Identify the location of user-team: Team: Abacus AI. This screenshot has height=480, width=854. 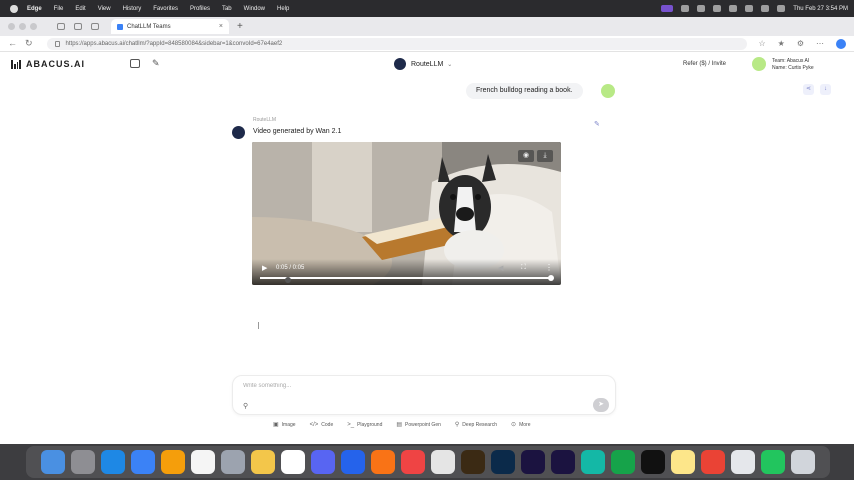
(791, 61).